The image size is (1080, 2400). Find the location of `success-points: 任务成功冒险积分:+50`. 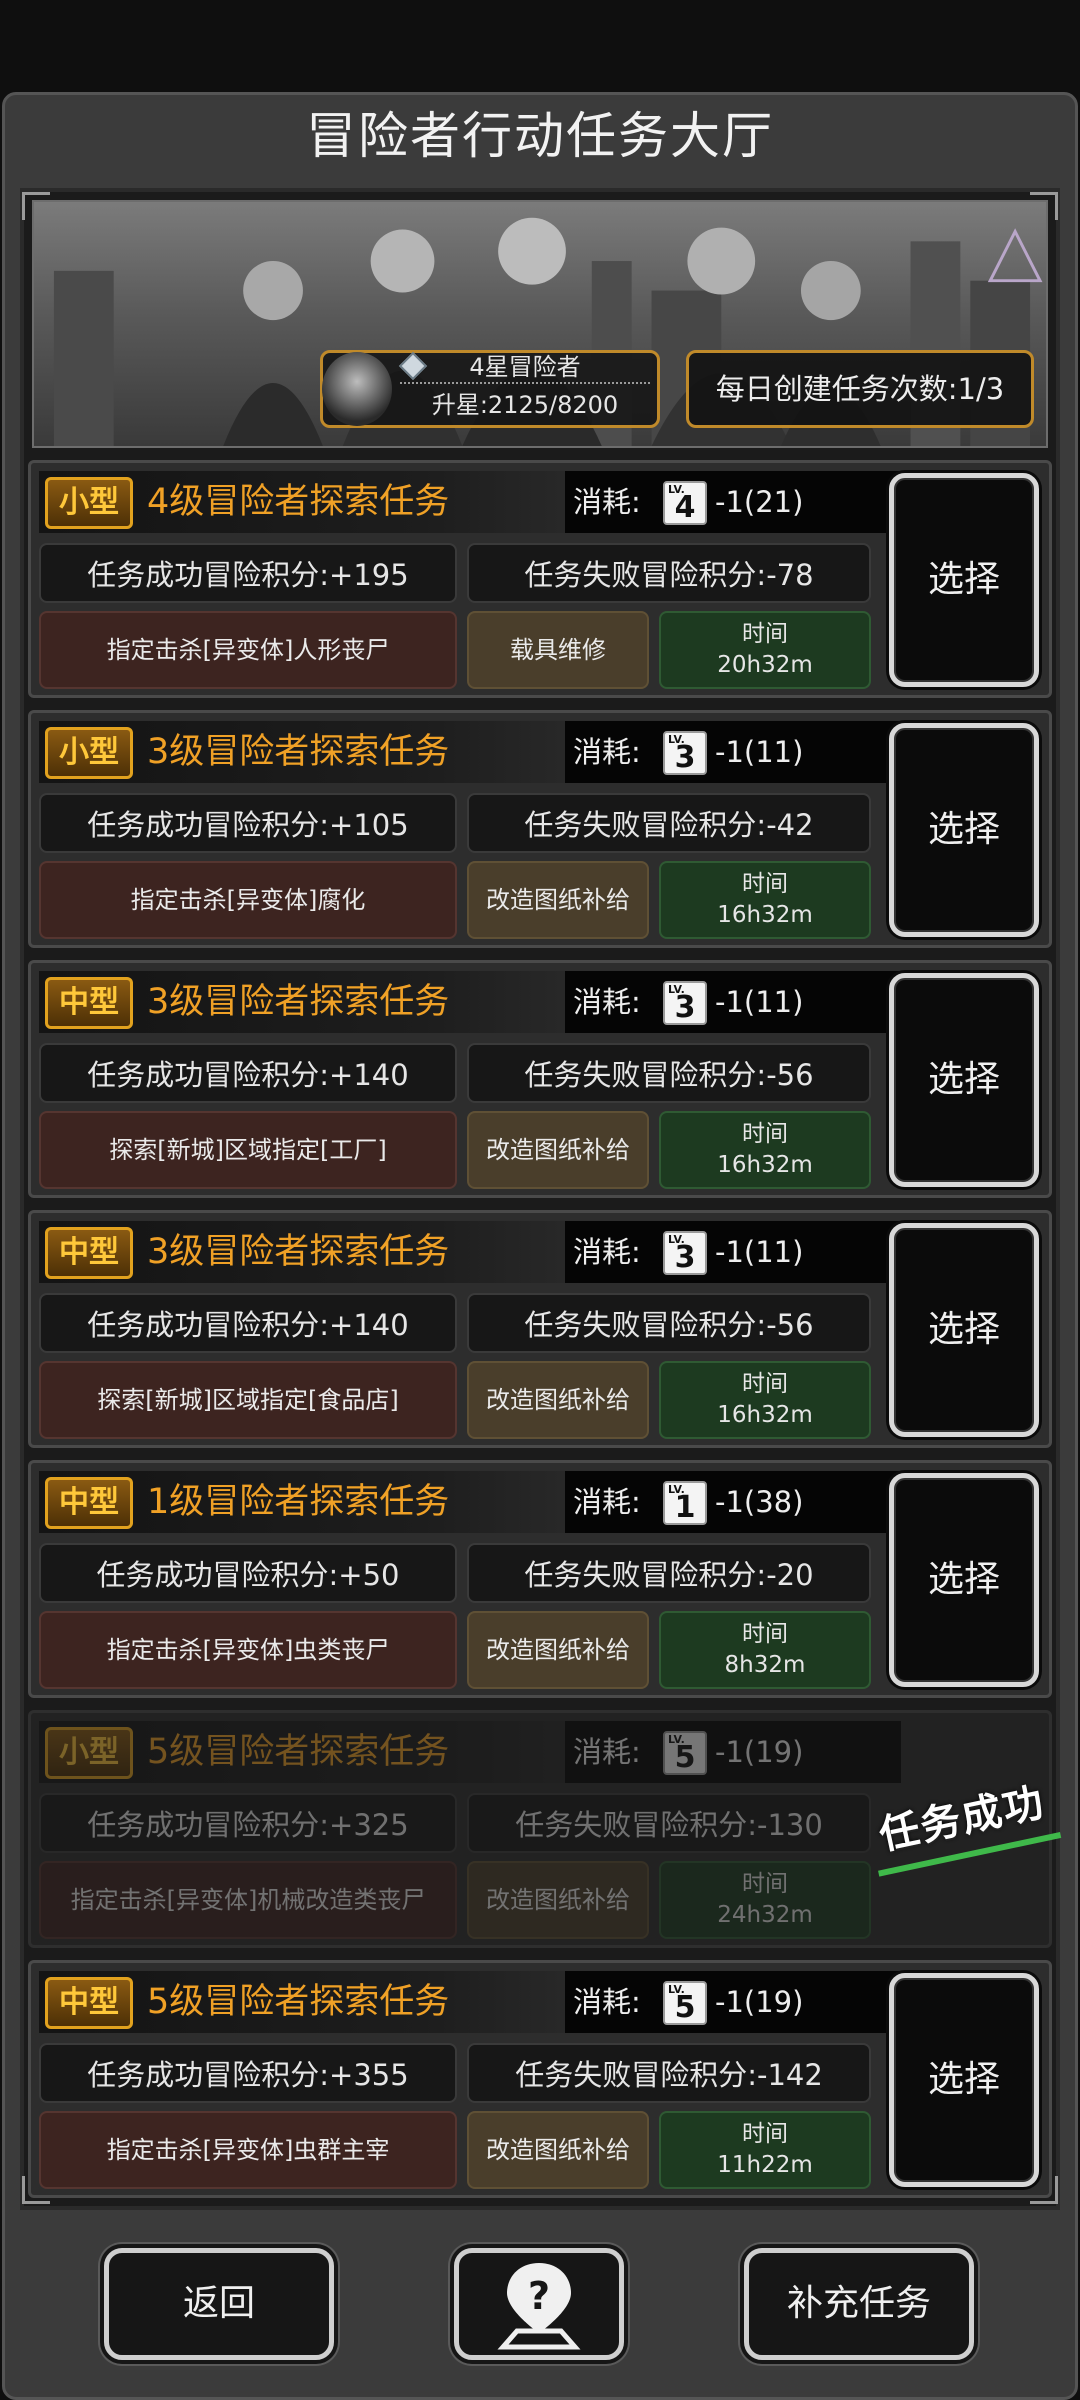

success-points: 任务成功冒险积分:+50 is located at coordinates (248, 1573).